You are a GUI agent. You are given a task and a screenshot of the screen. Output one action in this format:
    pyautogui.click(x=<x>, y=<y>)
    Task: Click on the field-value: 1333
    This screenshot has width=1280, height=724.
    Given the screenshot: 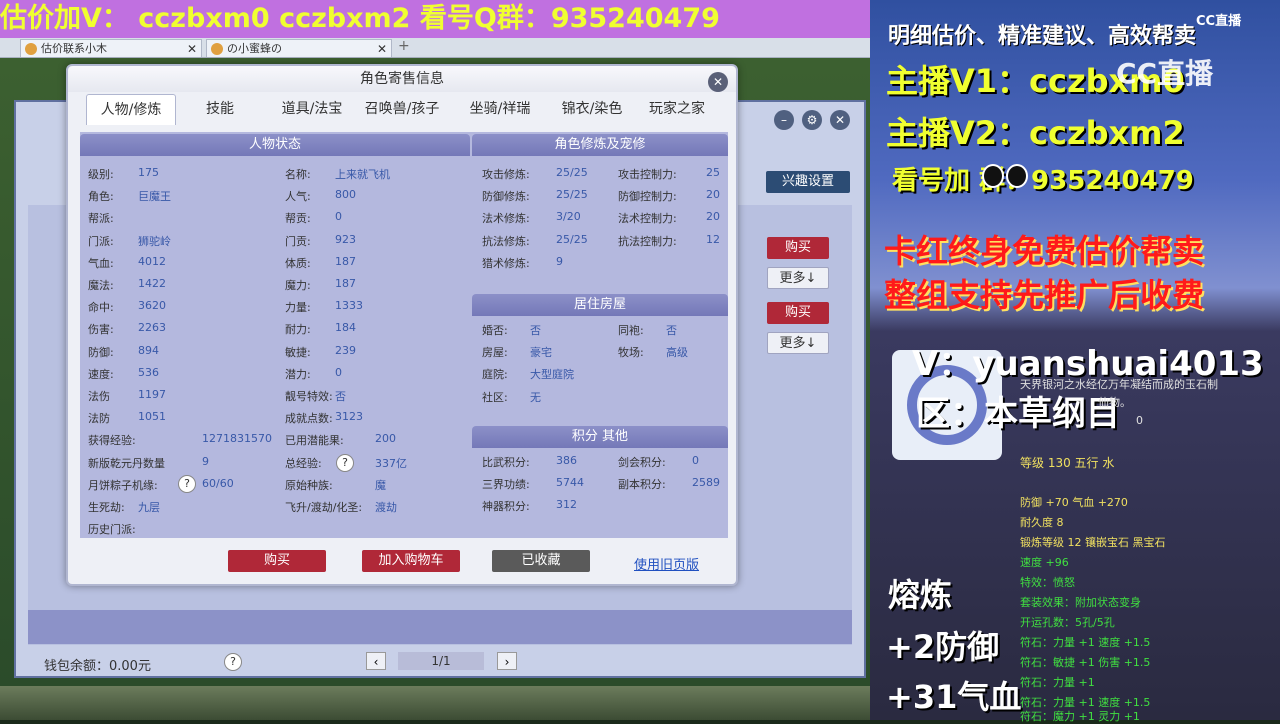 What is the action you would take?
    pyautogui.click(x=349, y=306)
    